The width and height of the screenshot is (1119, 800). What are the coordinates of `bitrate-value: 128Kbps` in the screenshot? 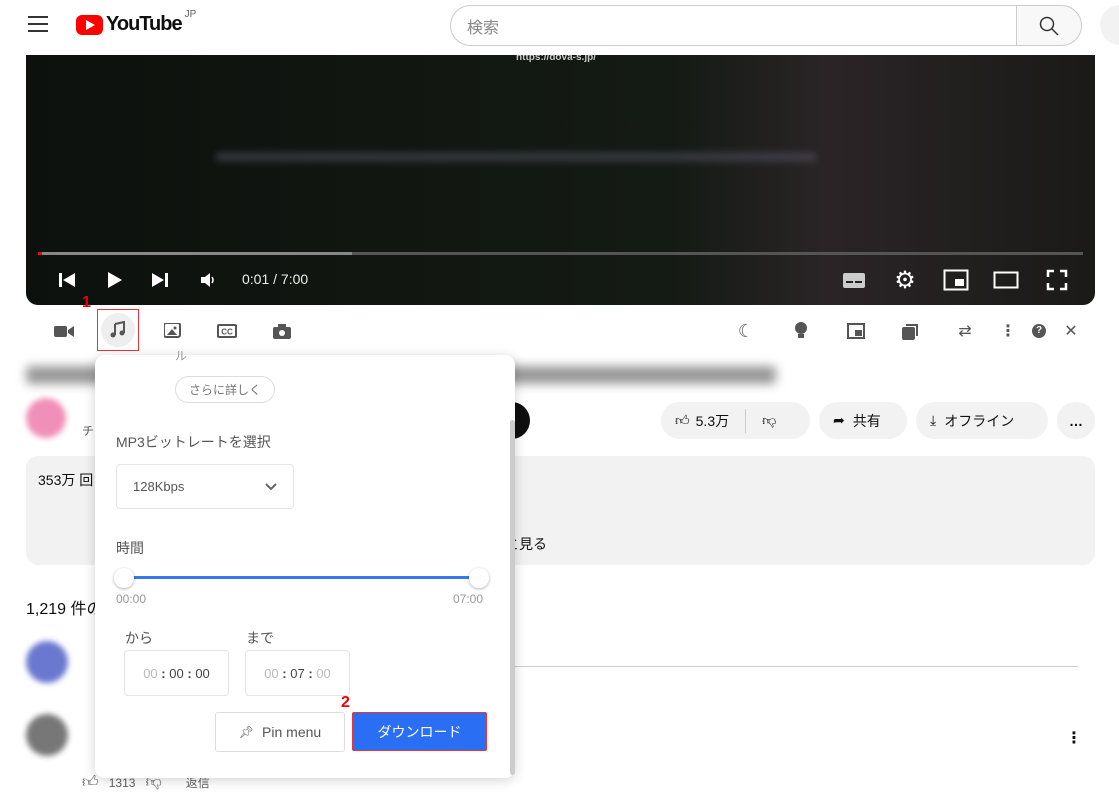 It's located at (159, 486).